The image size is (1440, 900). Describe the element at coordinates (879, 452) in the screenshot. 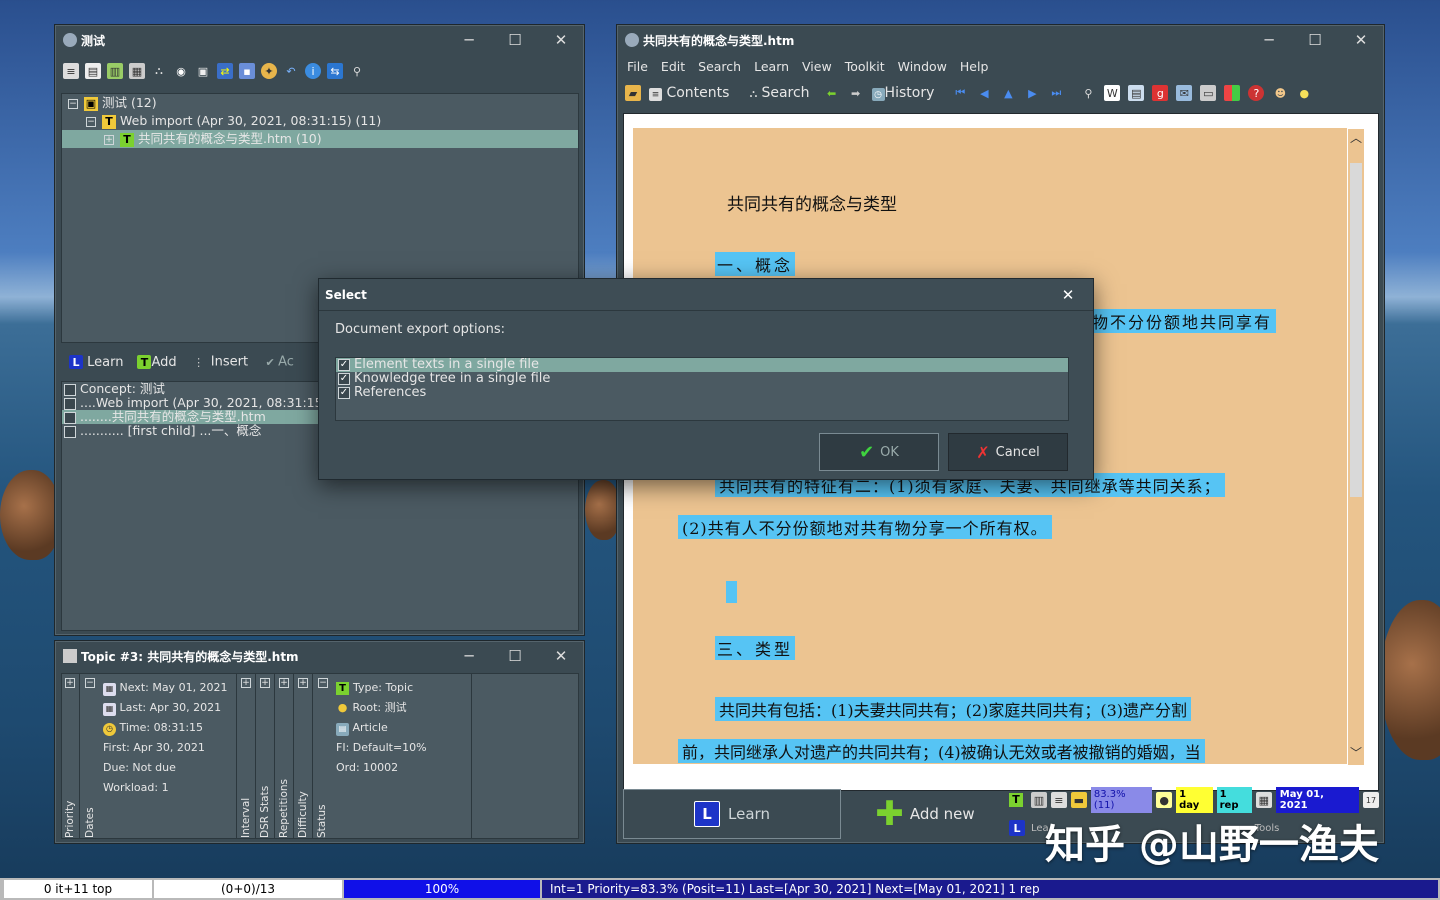

I see `ok-button: ✔ OK` at that location.